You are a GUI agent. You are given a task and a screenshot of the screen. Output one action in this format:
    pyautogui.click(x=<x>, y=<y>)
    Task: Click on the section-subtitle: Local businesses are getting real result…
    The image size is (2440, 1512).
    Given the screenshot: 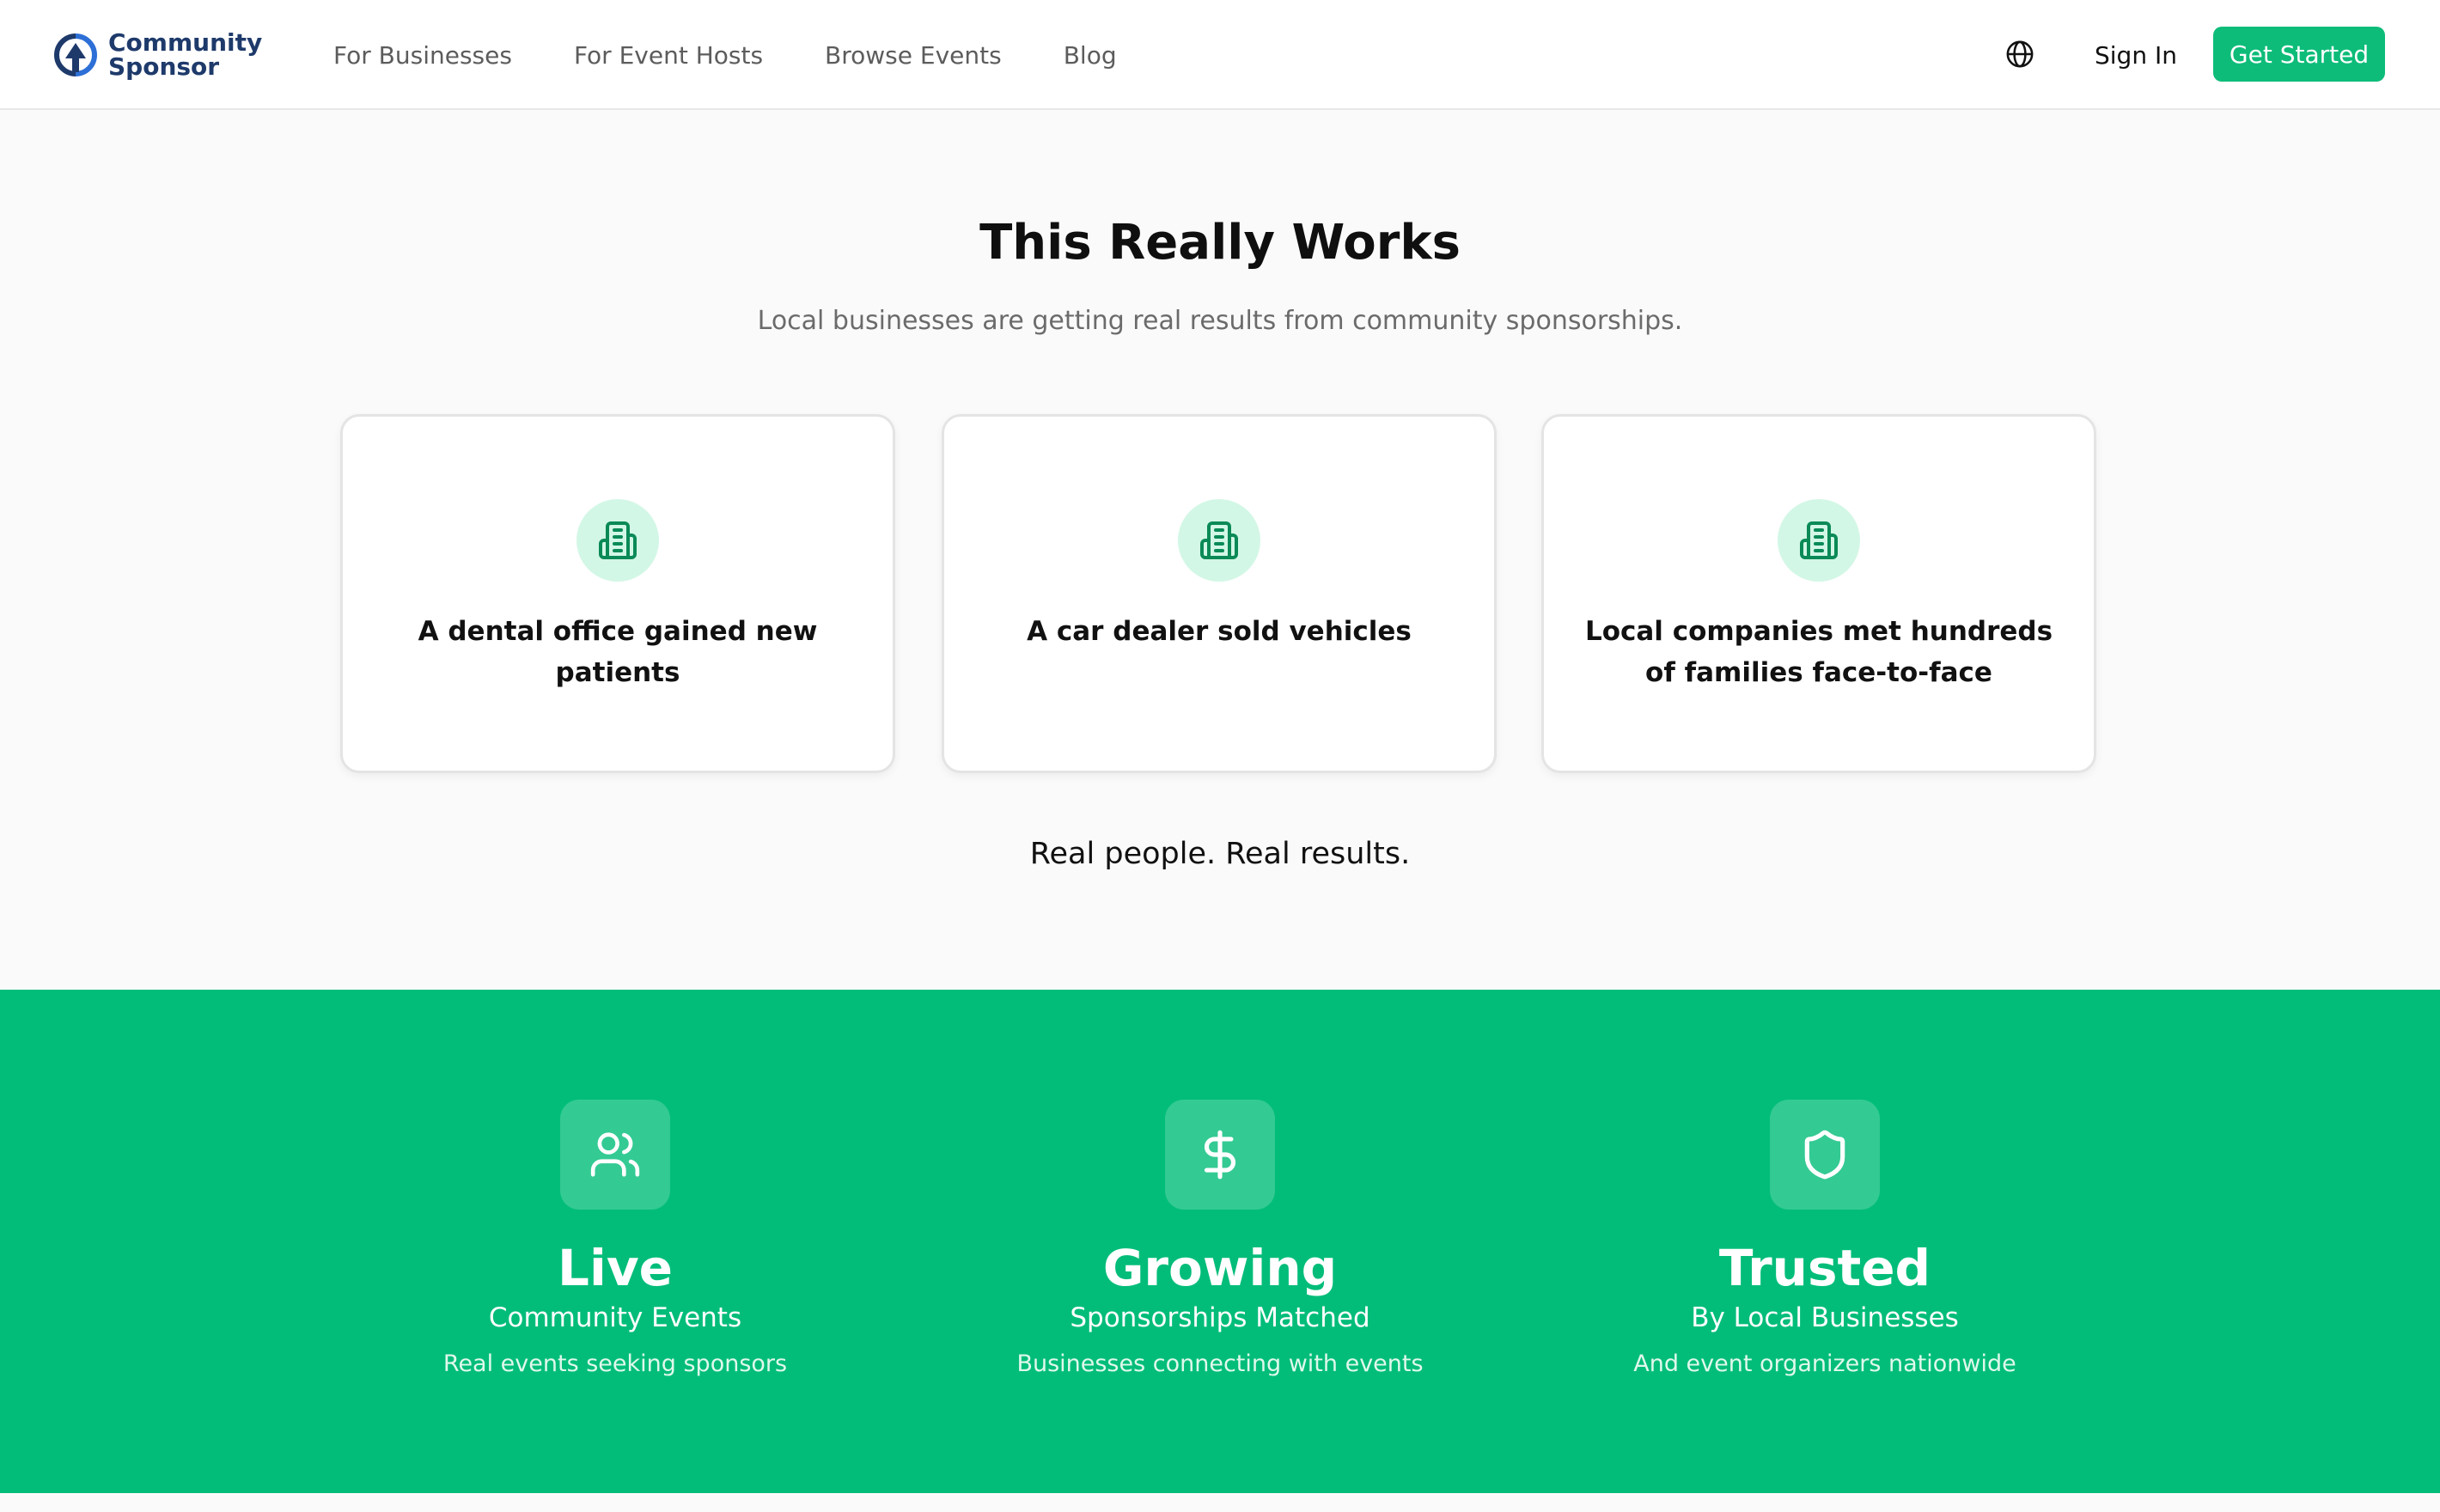 What is the action you would take?
    pyautogui.click(x=1220, y=321)
    